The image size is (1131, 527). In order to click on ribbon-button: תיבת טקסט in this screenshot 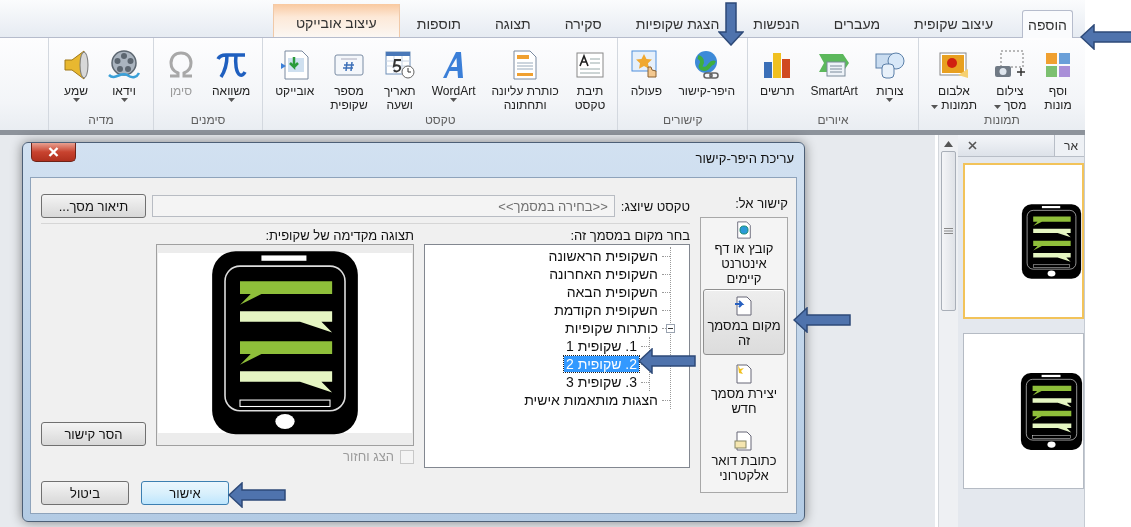, I will do `click(590, 76)`.